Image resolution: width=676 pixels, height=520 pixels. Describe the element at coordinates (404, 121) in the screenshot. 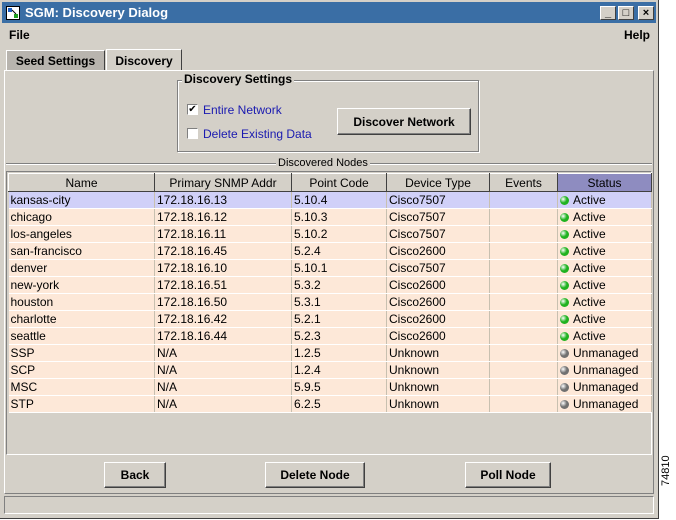

I see `discover-network-button: Discover Network` at that location.